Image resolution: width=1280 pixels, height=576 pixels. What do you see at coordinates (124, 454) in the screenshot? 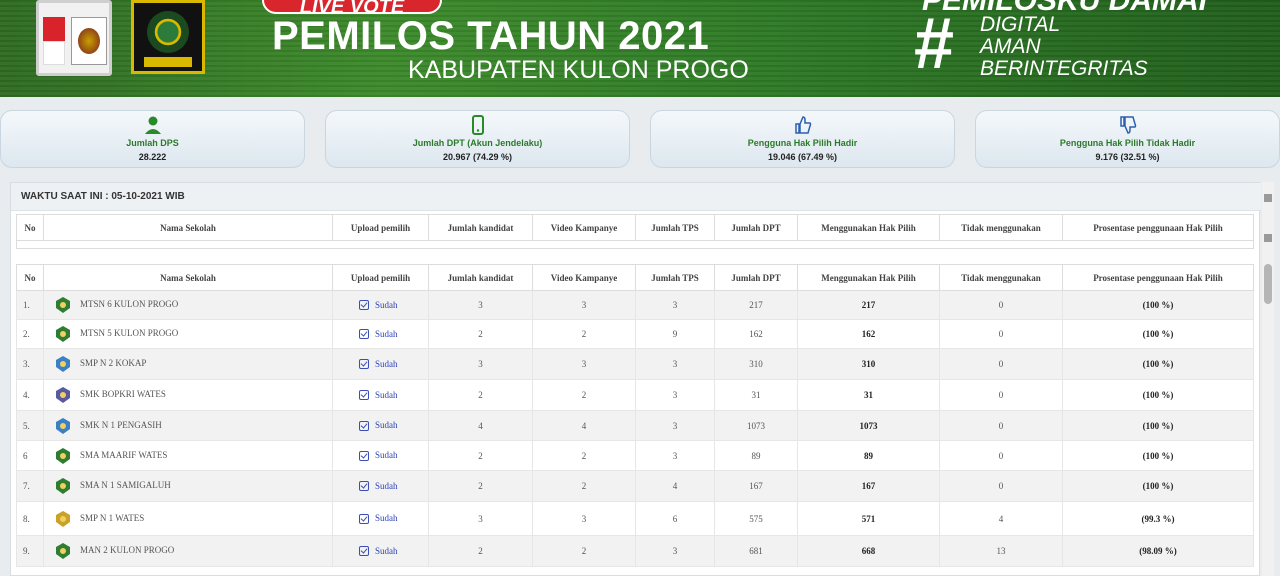
I see `school-name: SMA MAARIF WATES` at bounding box center [124, 454].